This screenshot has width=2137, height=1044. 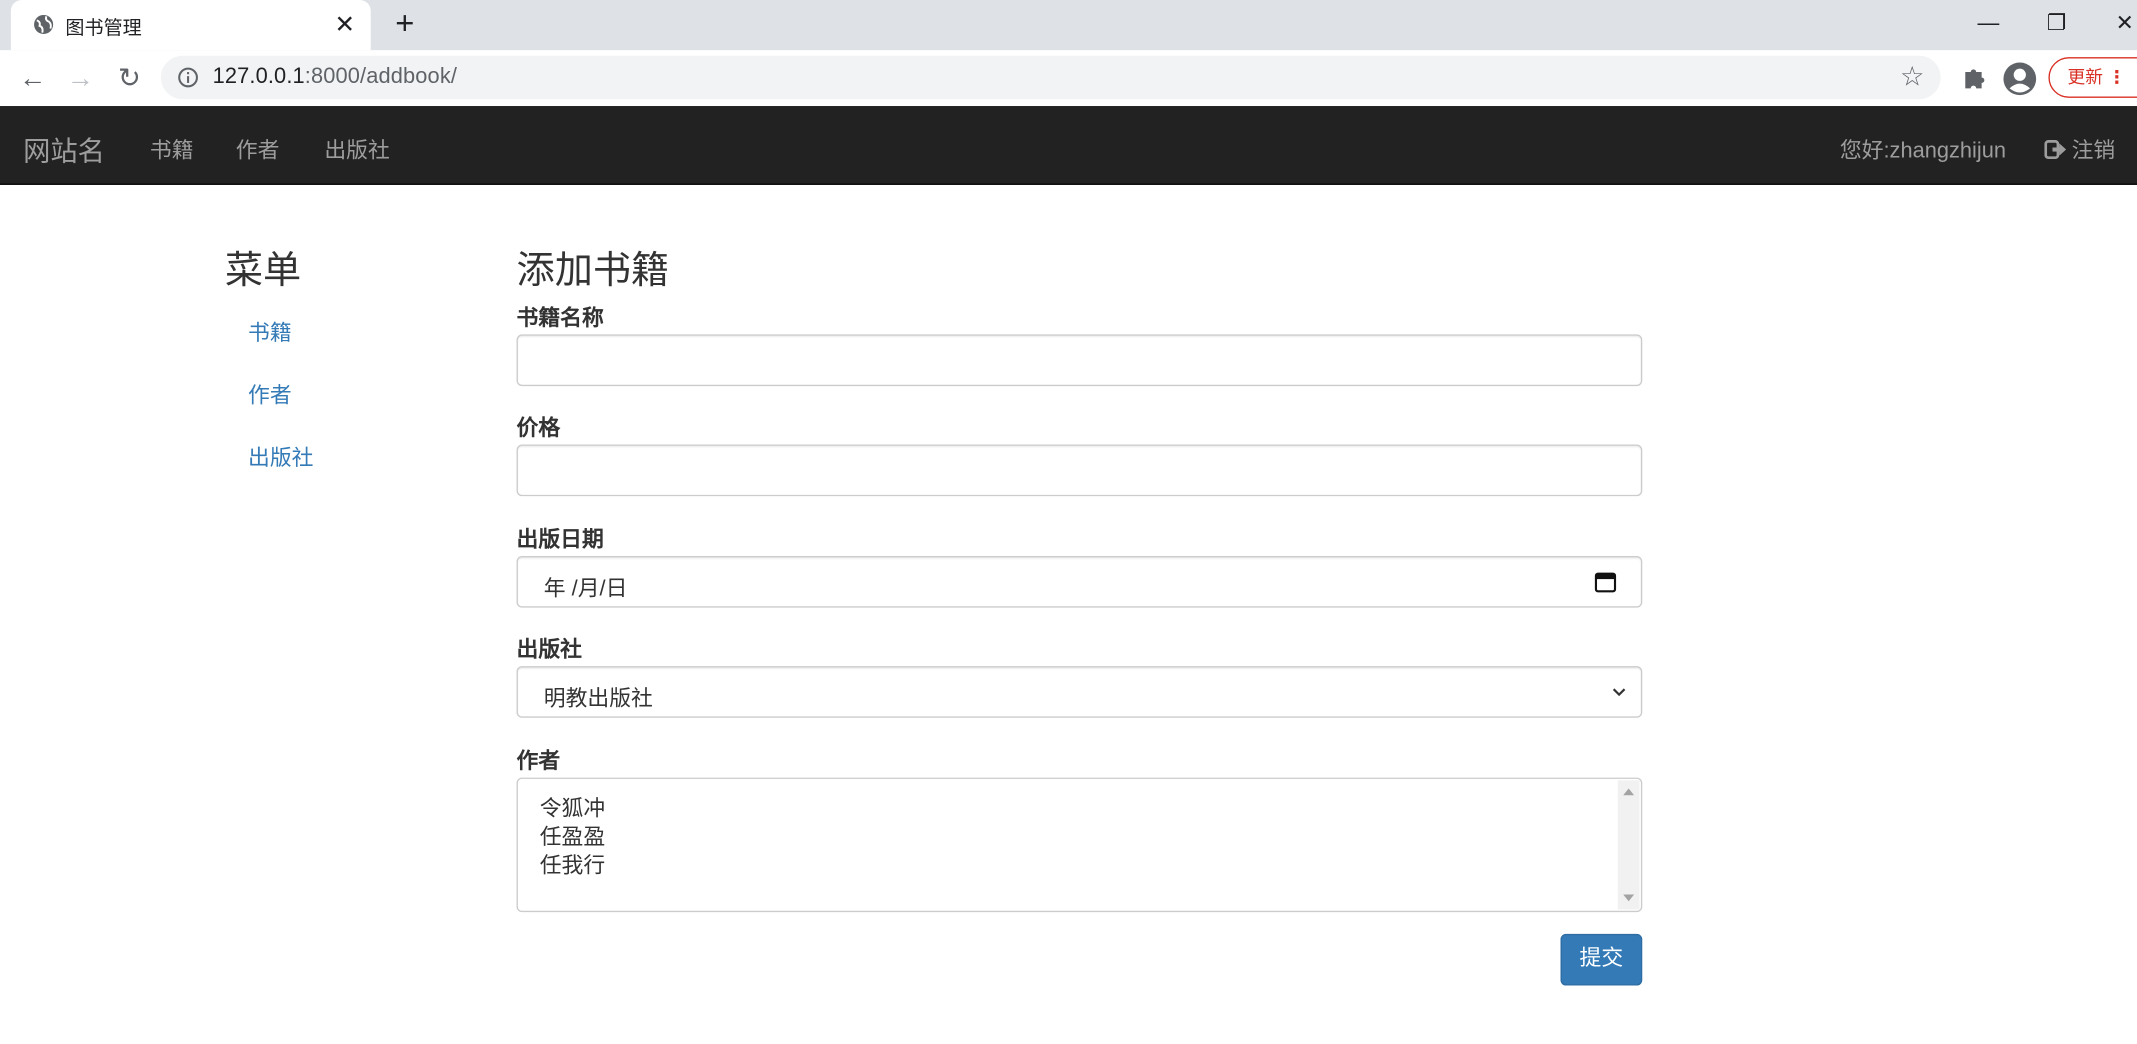 I want to click on update-label: 更新, so click(x=2085, y=76).